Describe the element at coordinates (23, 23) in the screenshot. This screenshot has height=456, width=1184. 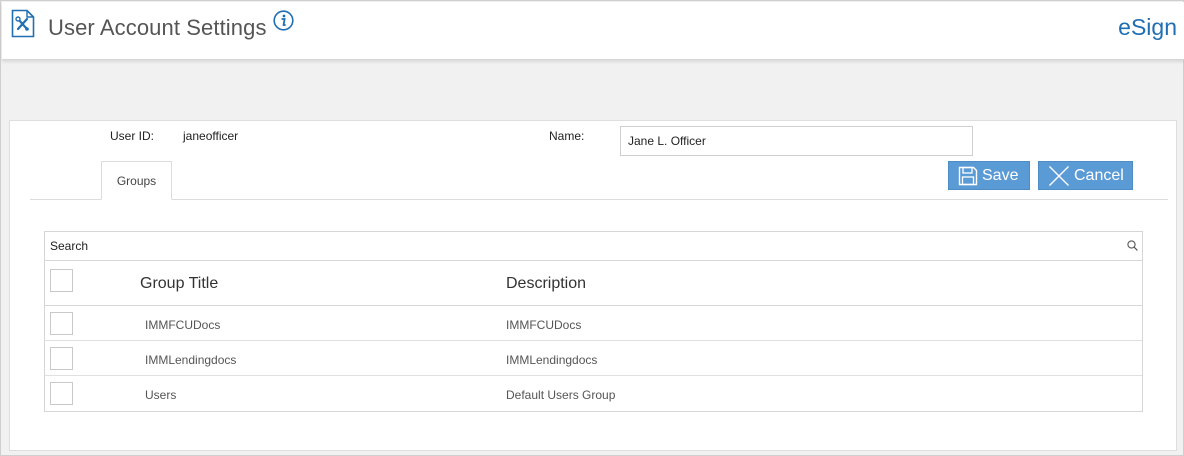
I see `settings-tools-icon` at that location.